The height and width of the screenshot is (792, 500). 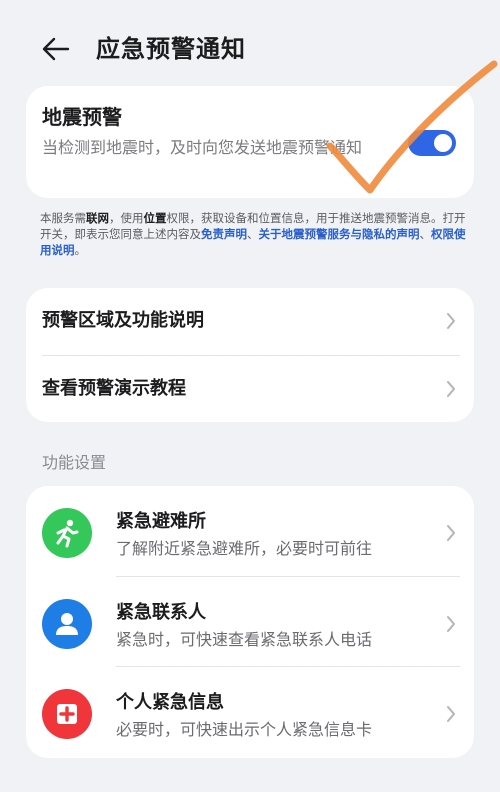 I want to click on feature-personal-emergency-info: 个人紧急信息 必要时，可快速出示个人紧急信息卡, so click(x=250, y=712).